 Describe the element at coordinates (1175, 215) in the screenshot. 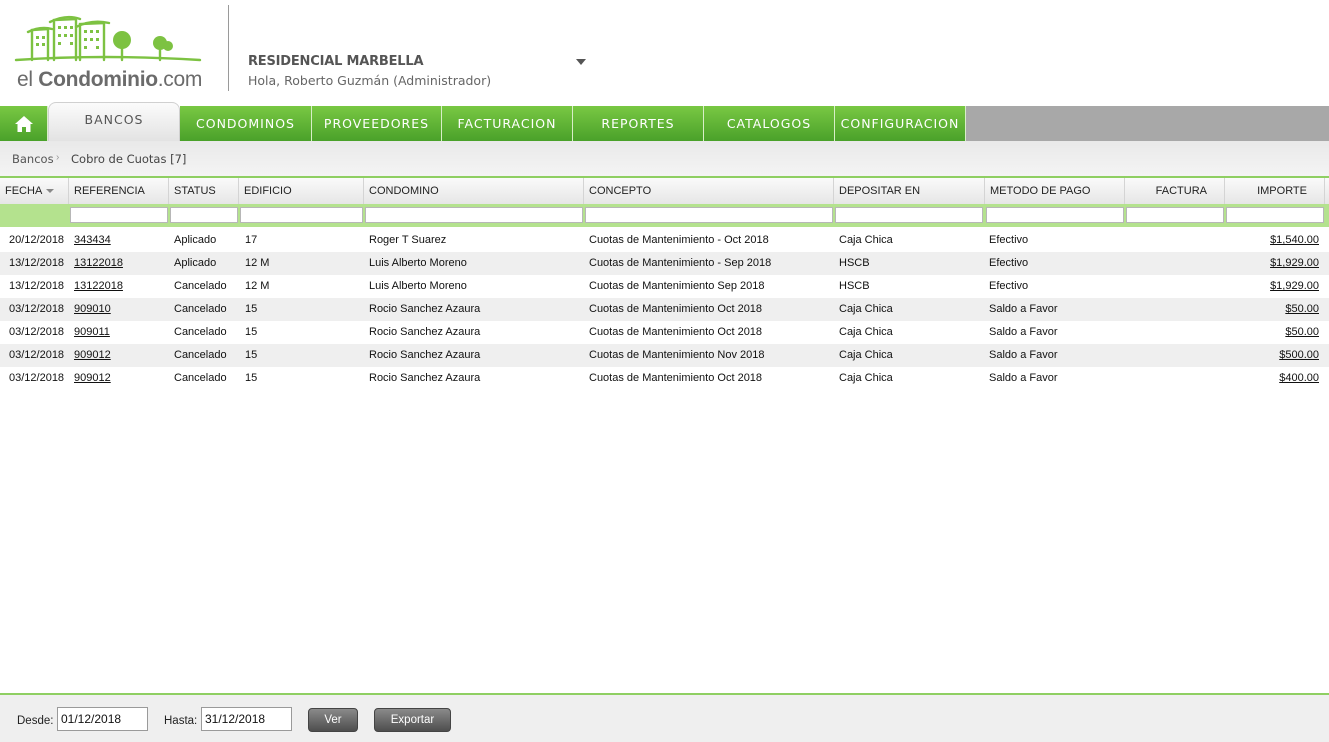

I see `filter-factura-input` at that location.